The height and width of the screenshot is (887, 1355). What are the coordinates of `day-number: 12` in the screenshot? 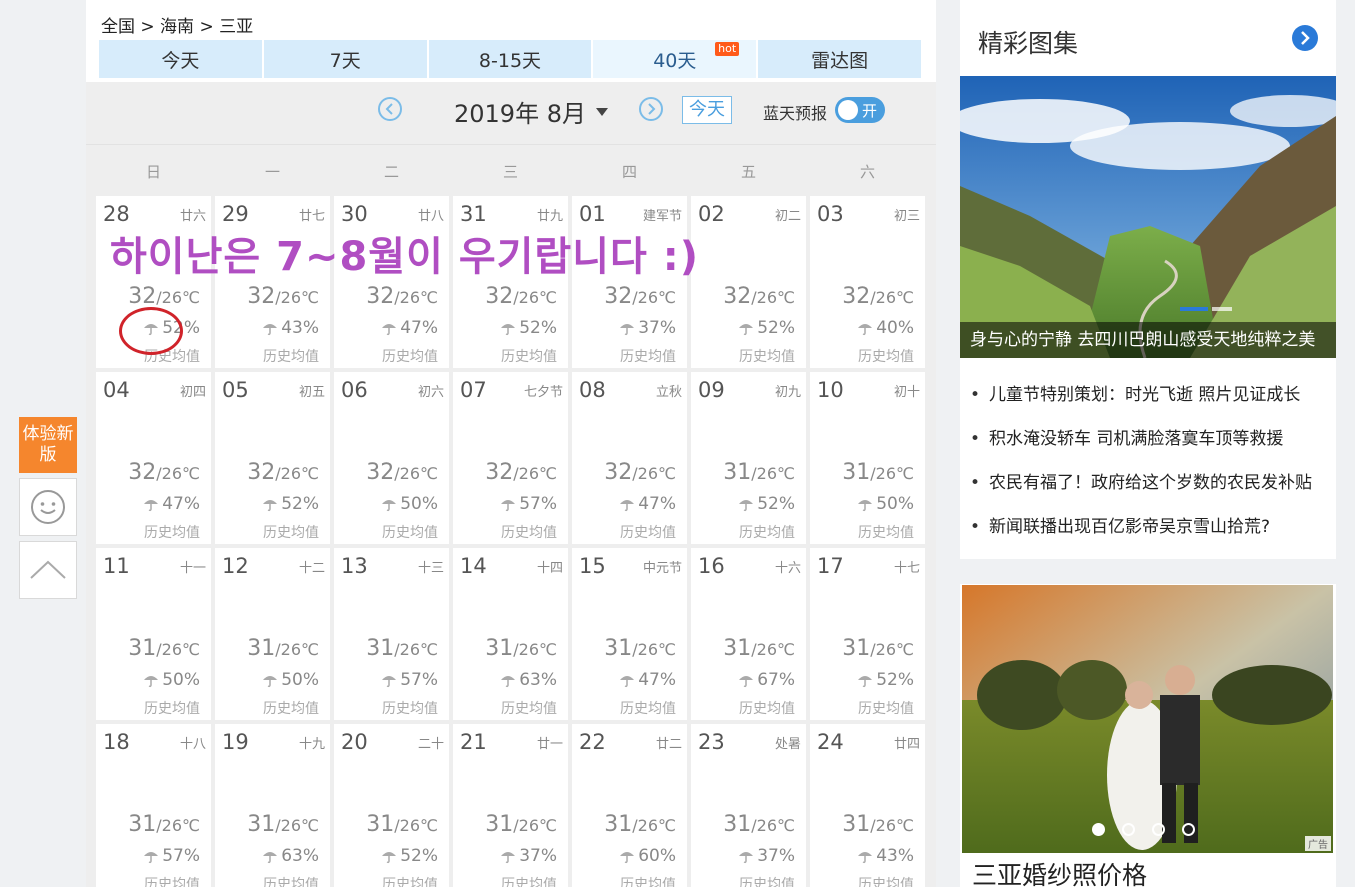 It's located at (235, 566).